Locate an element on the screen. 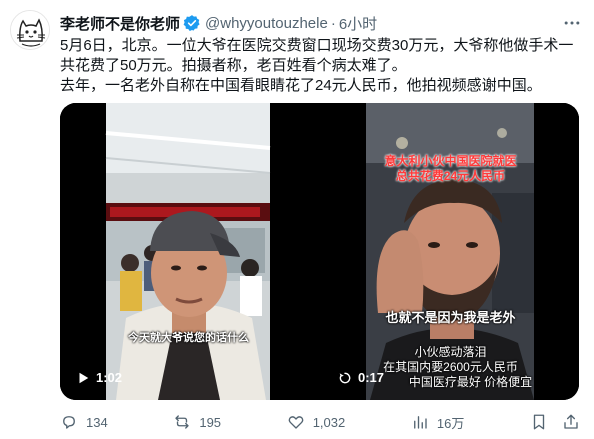  repost-icon is located at coordinates (182, 422).